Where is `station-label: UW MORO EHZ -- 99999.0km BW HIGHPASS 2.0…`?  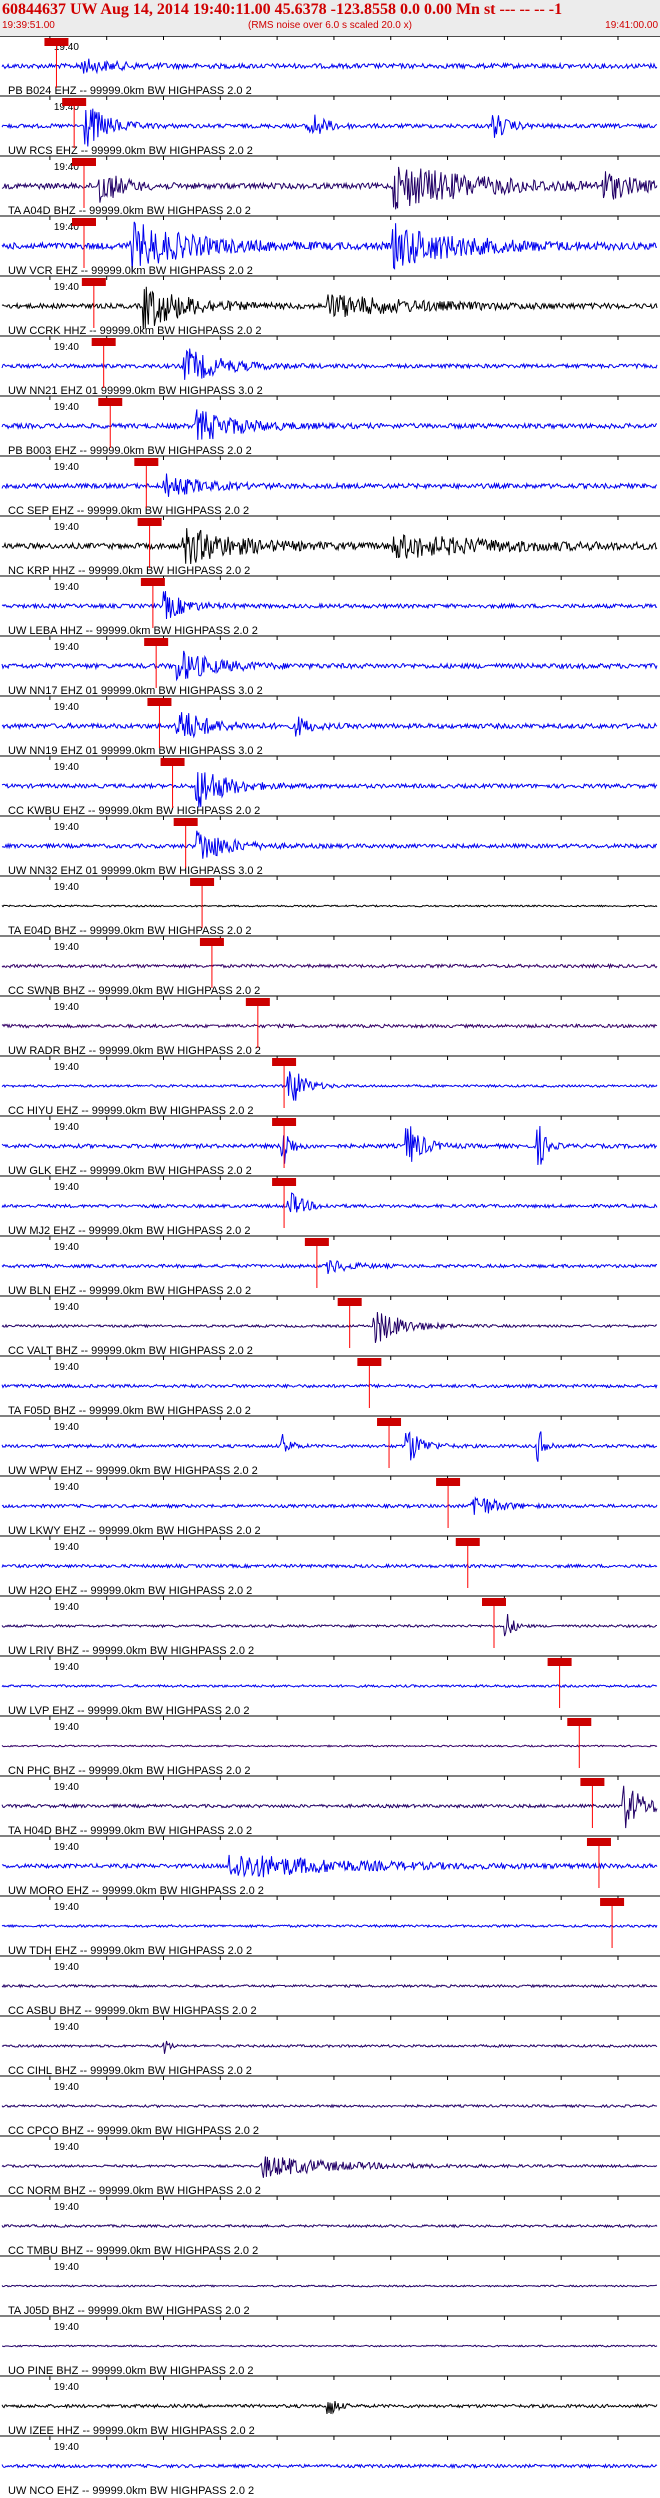 station-label: UW MORO EHZ -- 99999.0km BW HIGHPASS 2.0… is located at coordinates (136, 1891).